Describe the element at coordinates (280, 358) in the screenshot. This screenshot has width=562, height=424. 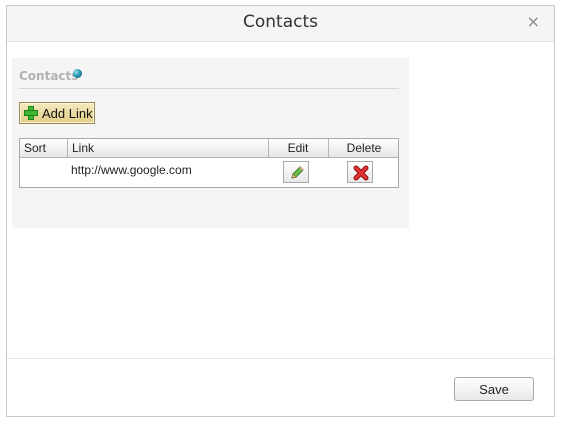
I see `footer-divider` at that location.